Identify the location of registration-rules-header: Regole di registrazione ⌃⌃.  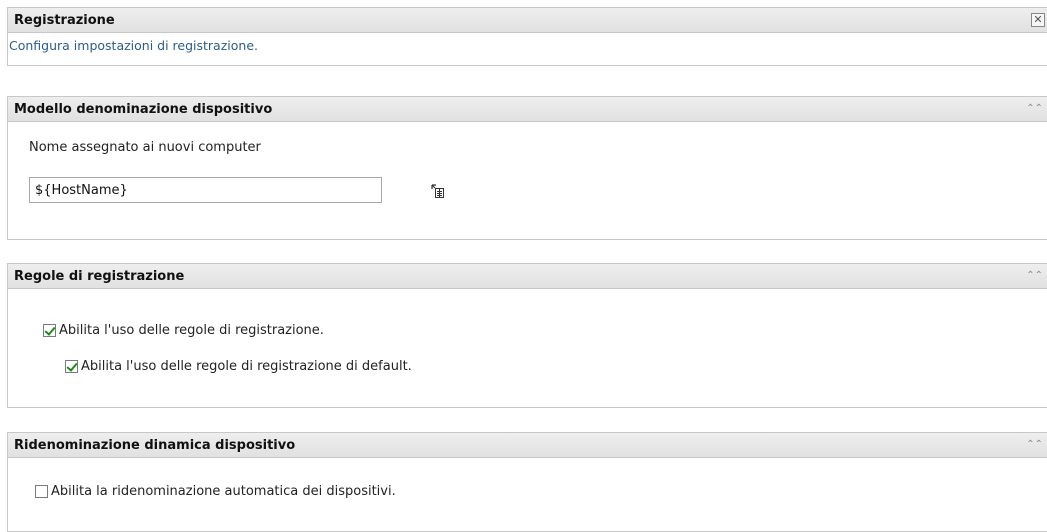
(527, 276).